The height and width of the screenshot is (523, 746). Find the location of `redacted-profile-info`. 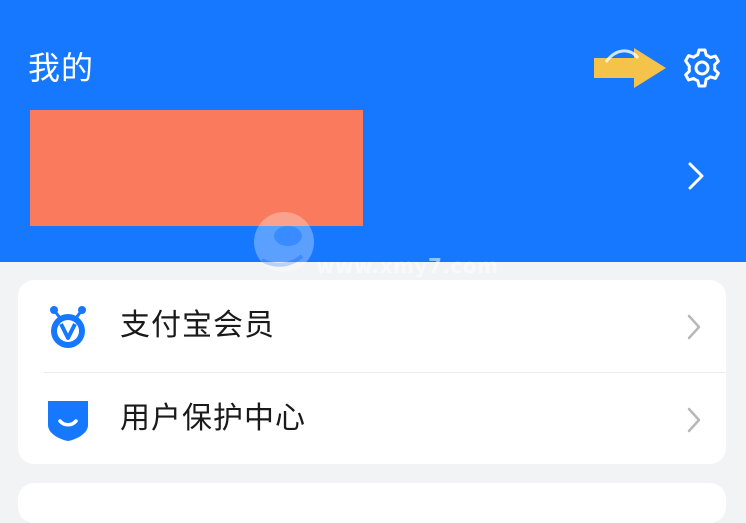

redacted-profile-info is located at coordinates (196, 168).